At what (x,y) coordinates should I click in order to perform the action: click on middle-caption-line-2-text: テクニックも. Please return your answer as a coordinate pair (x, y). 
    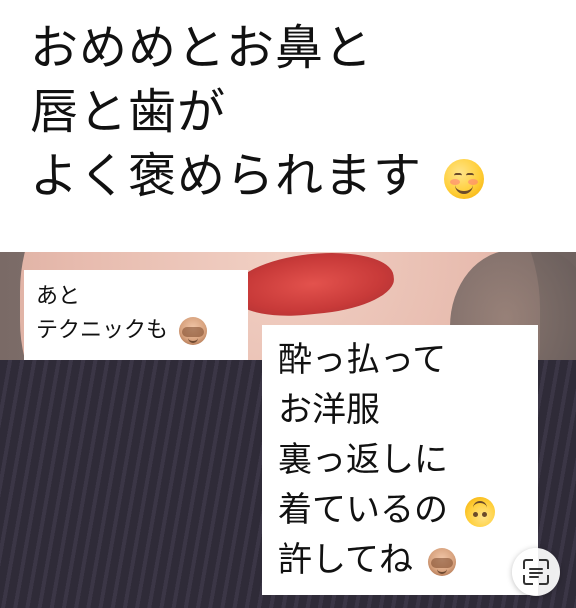
    Looking at the image, I should click on (102, 330).